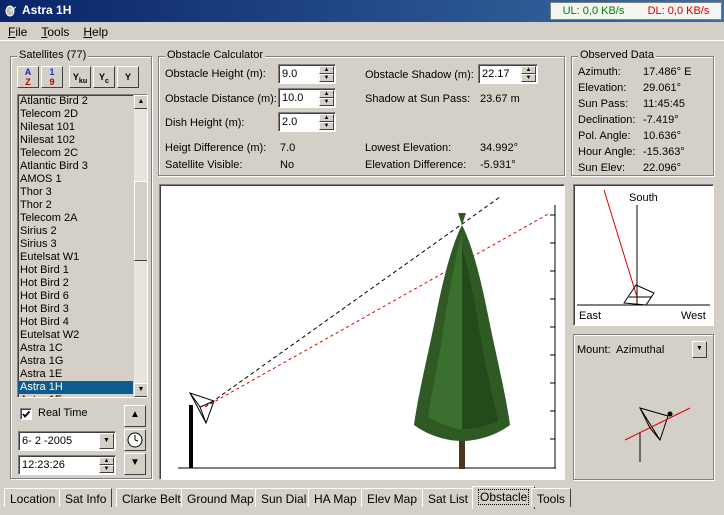 The height and width of the screenshot is (515, 724). What do you see at coordinates (76, 114) in the screenshot?
I see `satellite-list-item: Telecom 2D` at bounding box center [76, 114].